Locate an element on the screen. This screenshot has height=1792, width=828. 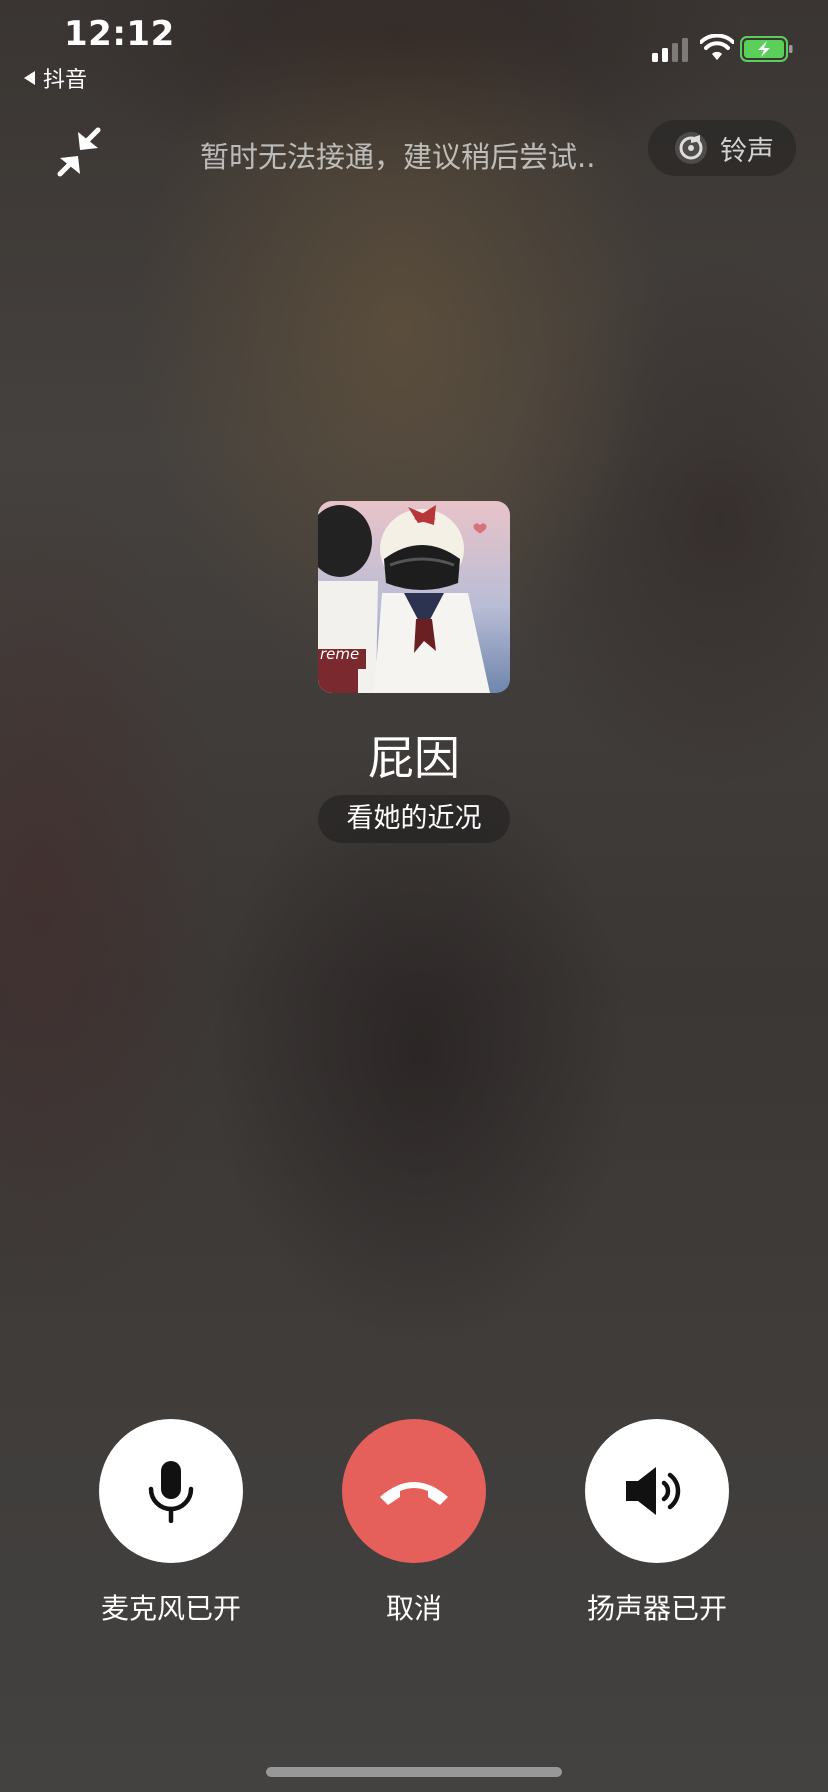
ringtone-button: 铃声 is located at coordinates (722, 148).